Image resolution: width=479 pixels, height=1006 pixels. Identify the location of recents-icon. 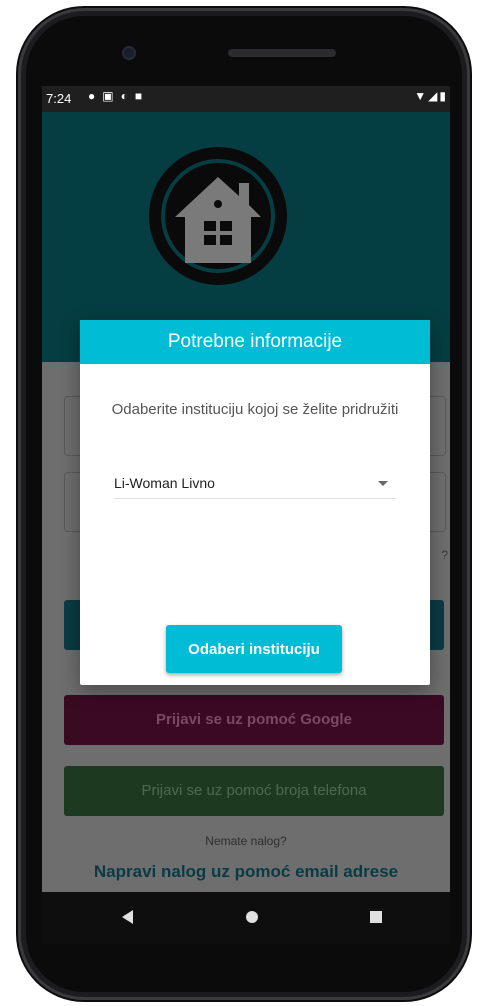
(376, 917).